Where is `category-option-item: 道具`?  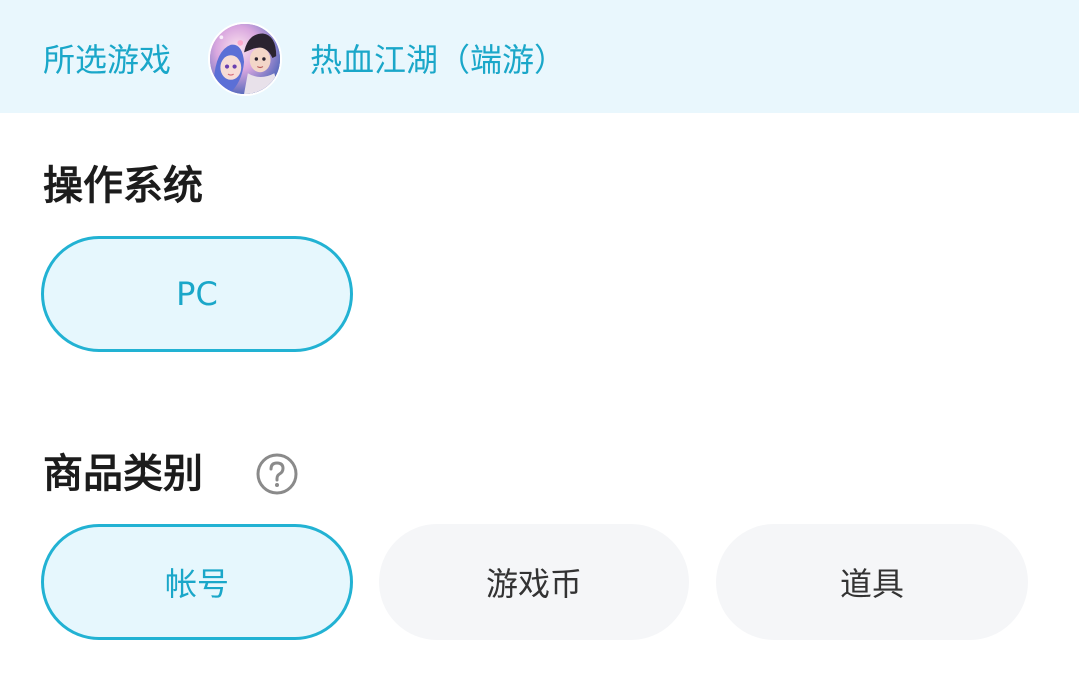
category-option-item: 道具 is located at coordinates (872, 582).